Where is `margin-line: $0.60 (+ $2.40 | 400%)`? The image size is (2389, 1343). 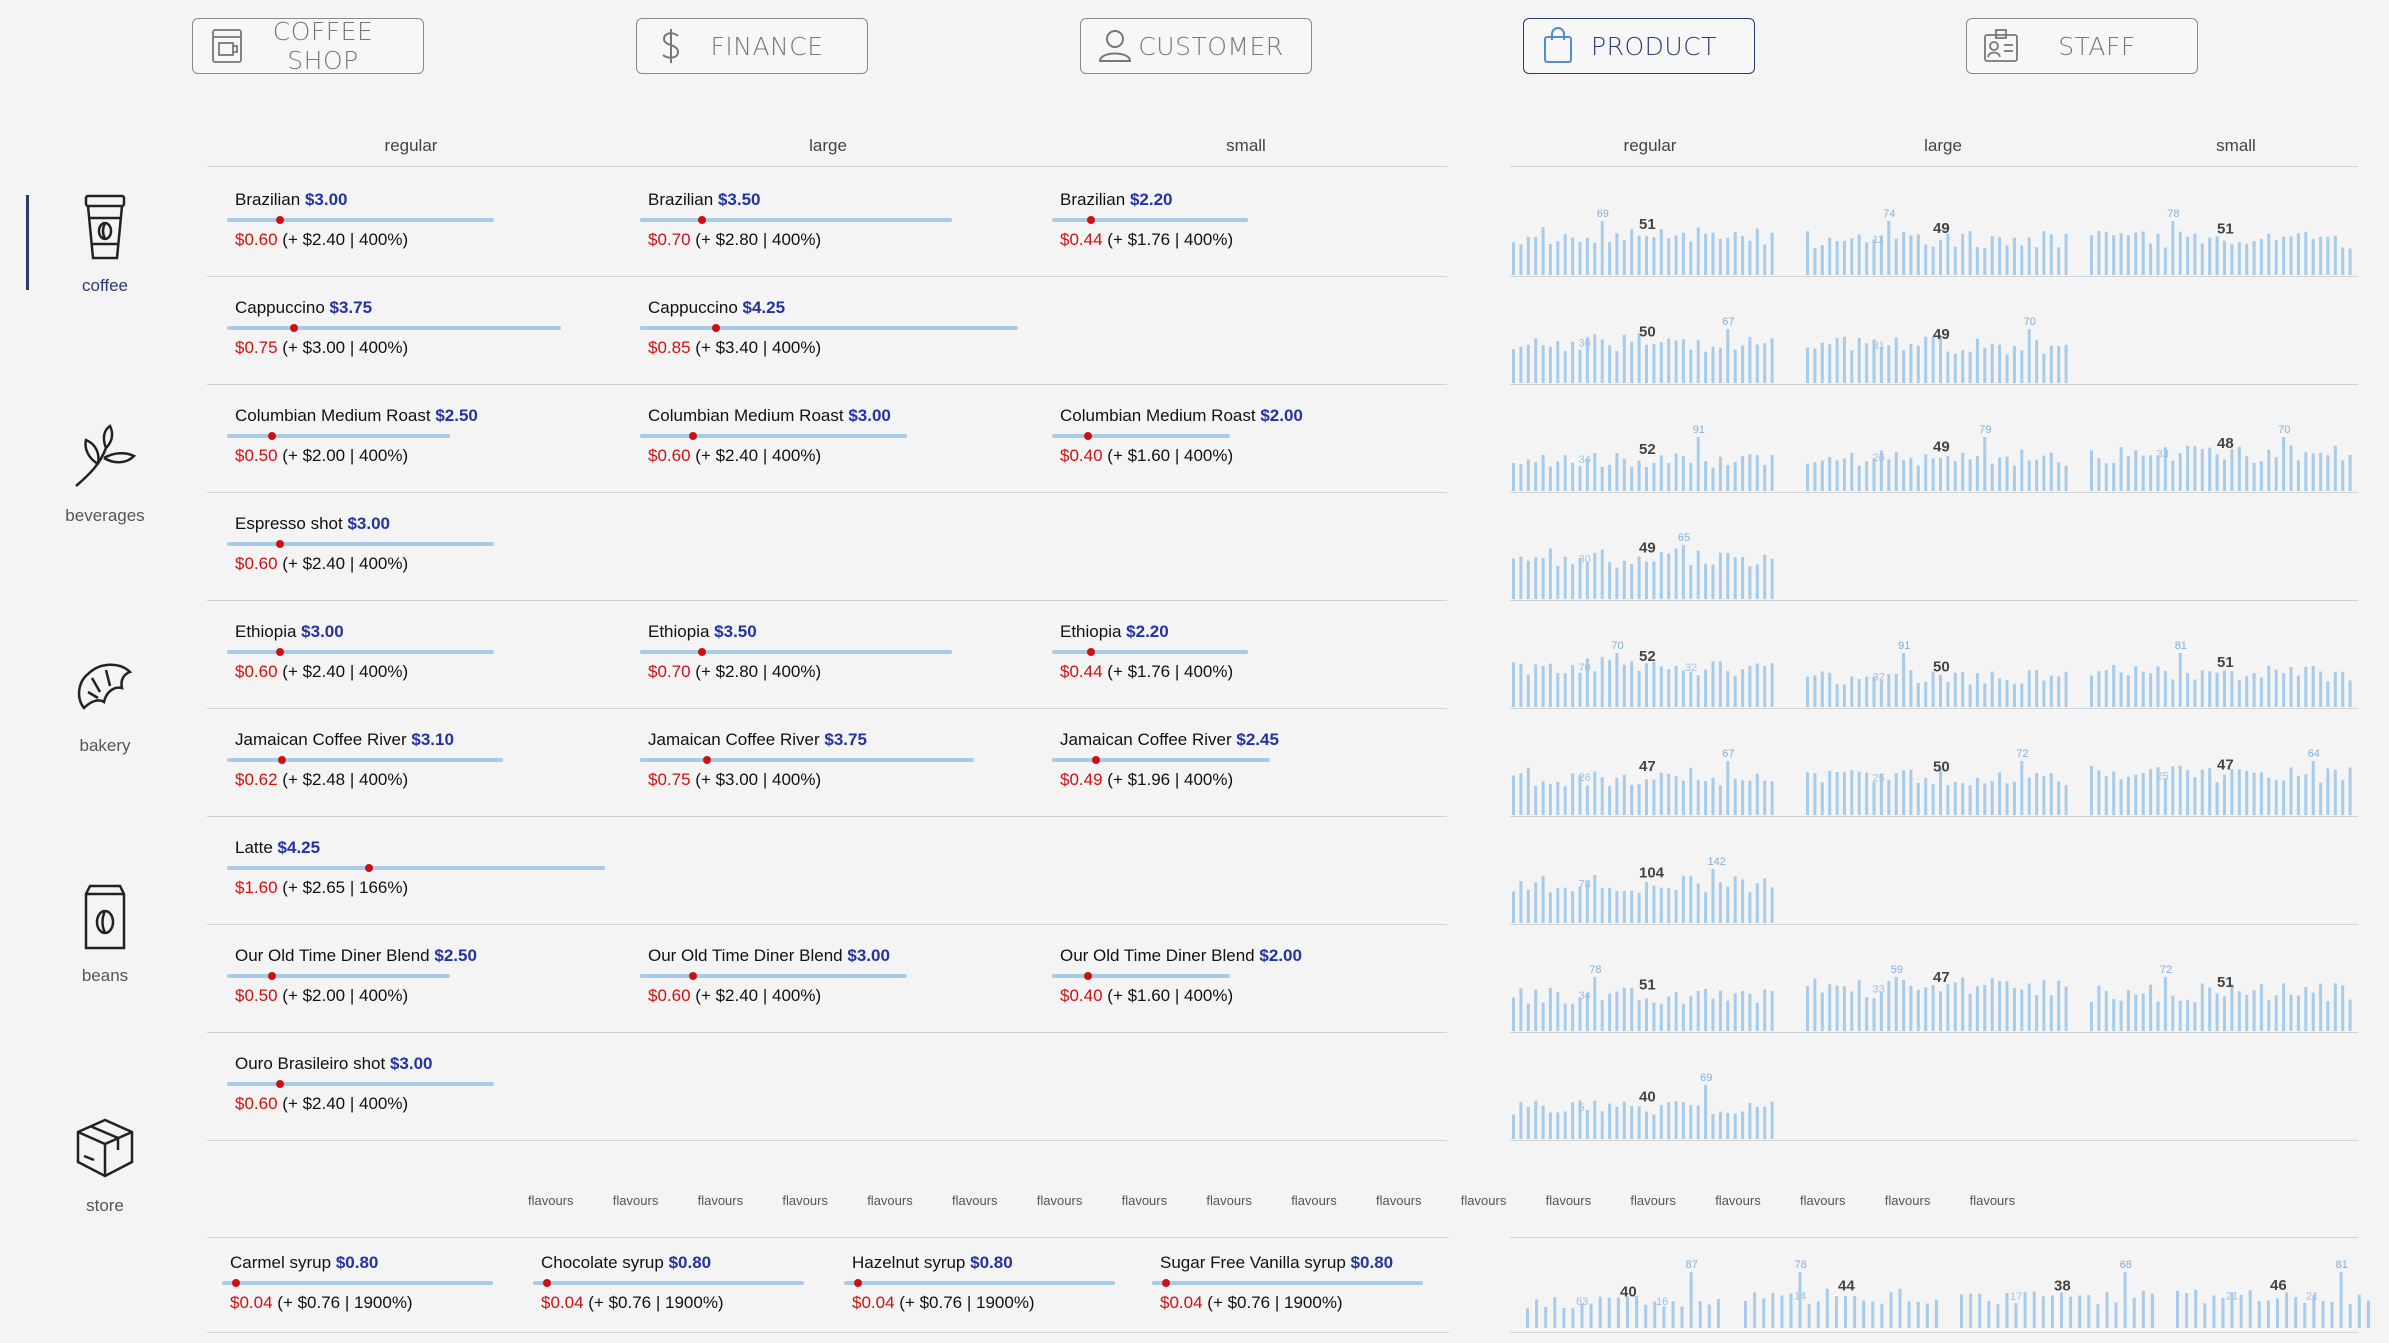 margin-line: $0.60 (+ $2.40 | 400%) is located at coordinates (321, 1104).